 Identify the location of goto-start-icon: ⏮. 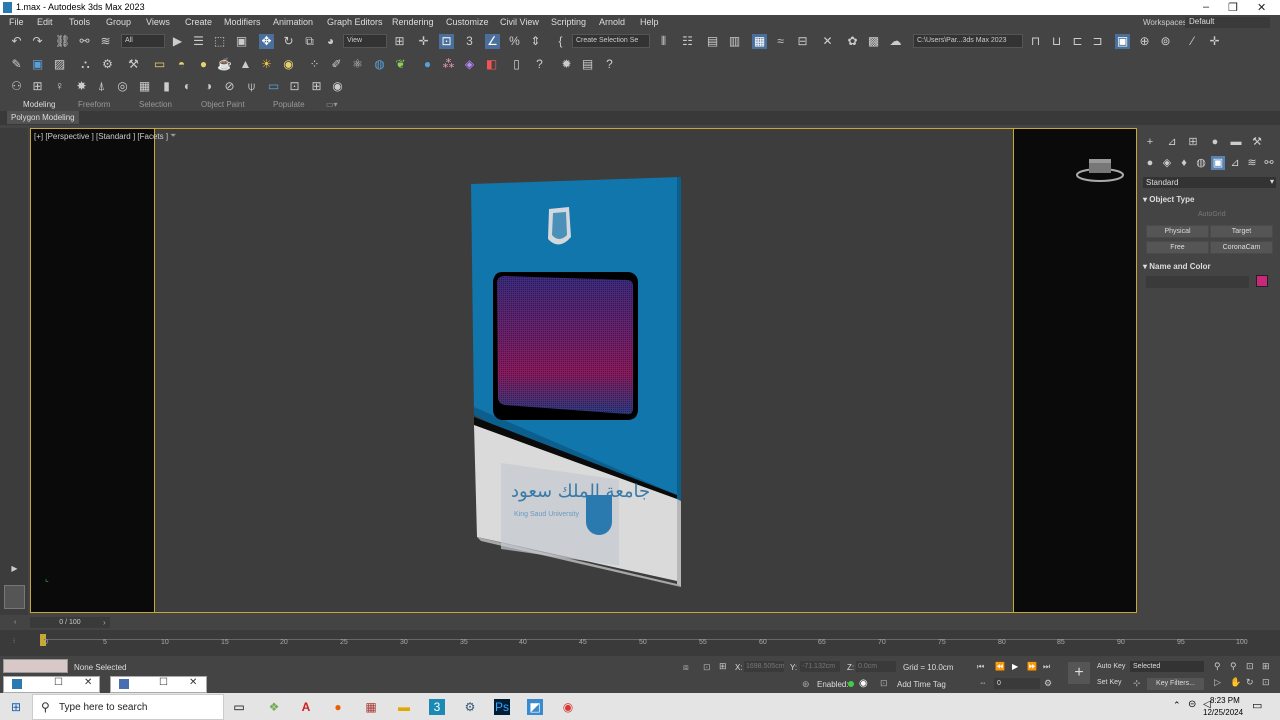
(980, 667).